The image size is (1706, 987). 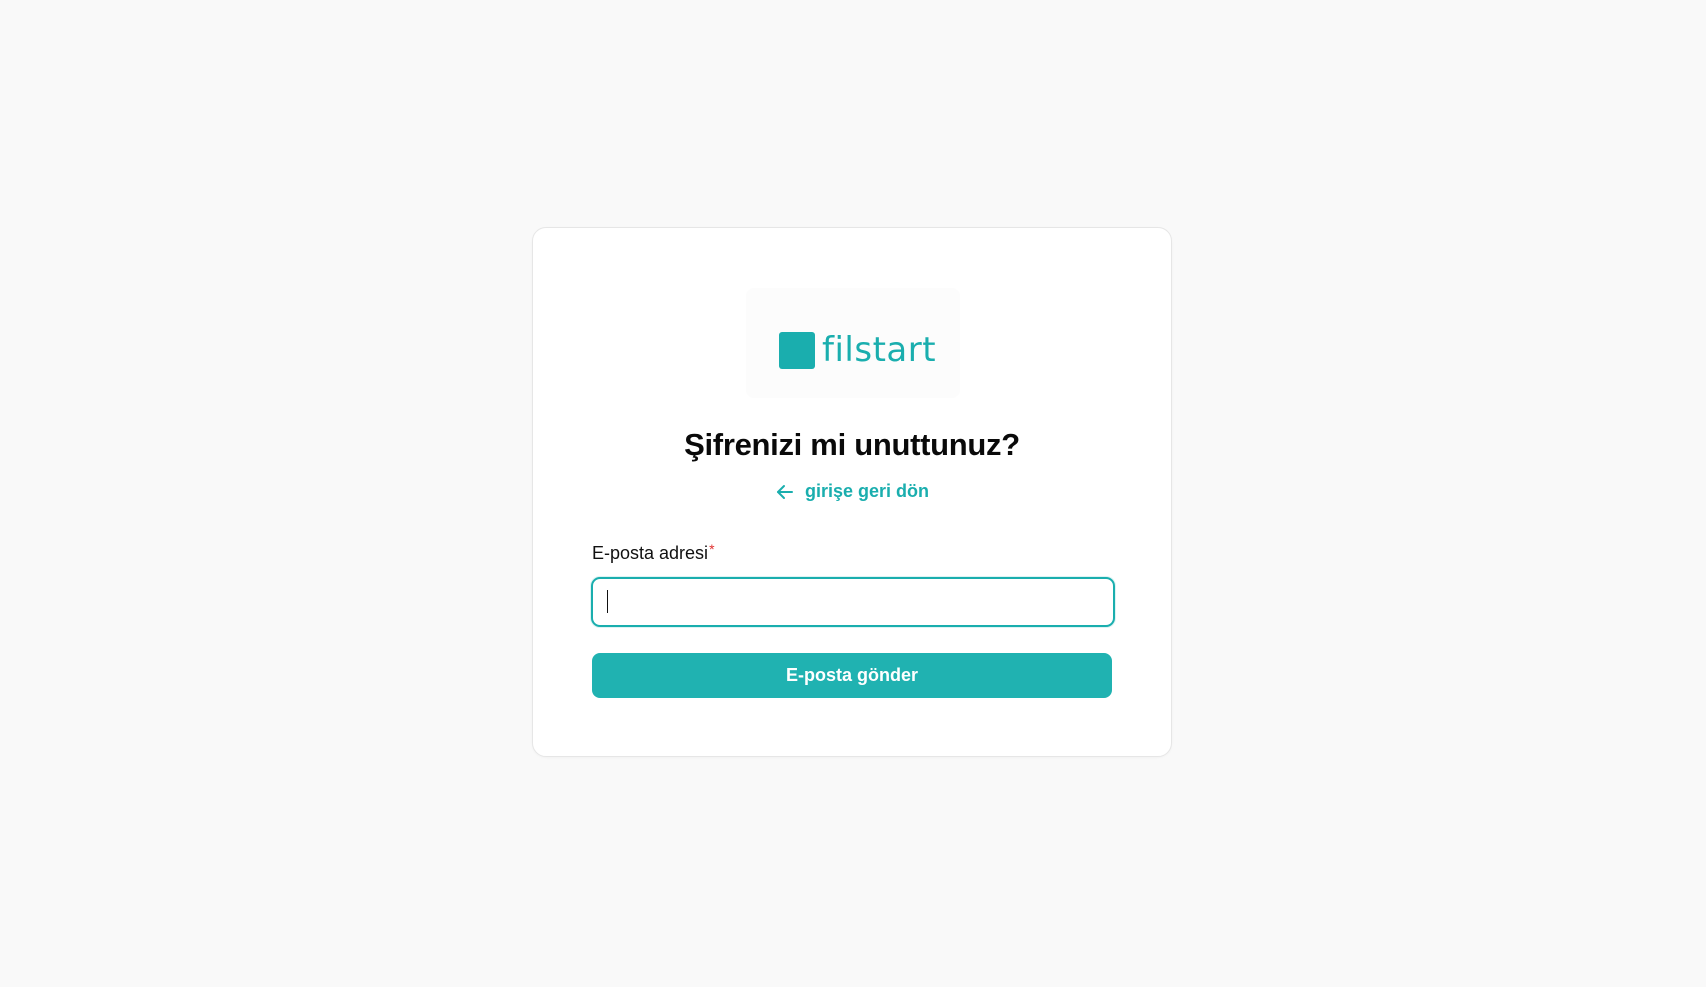 What do you see at coordinates (852, 675) in the screenshot?
I see `send-email-button: E-posta gönder` at bounding box center [852, 675].